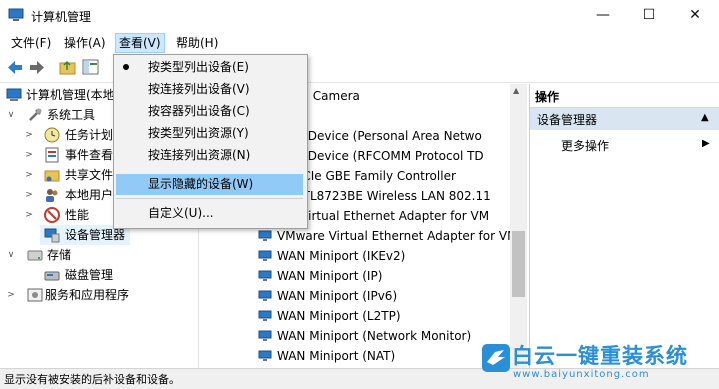  I want to click on tree-label-task-scheduler: 任务计划, so click(89, 135).